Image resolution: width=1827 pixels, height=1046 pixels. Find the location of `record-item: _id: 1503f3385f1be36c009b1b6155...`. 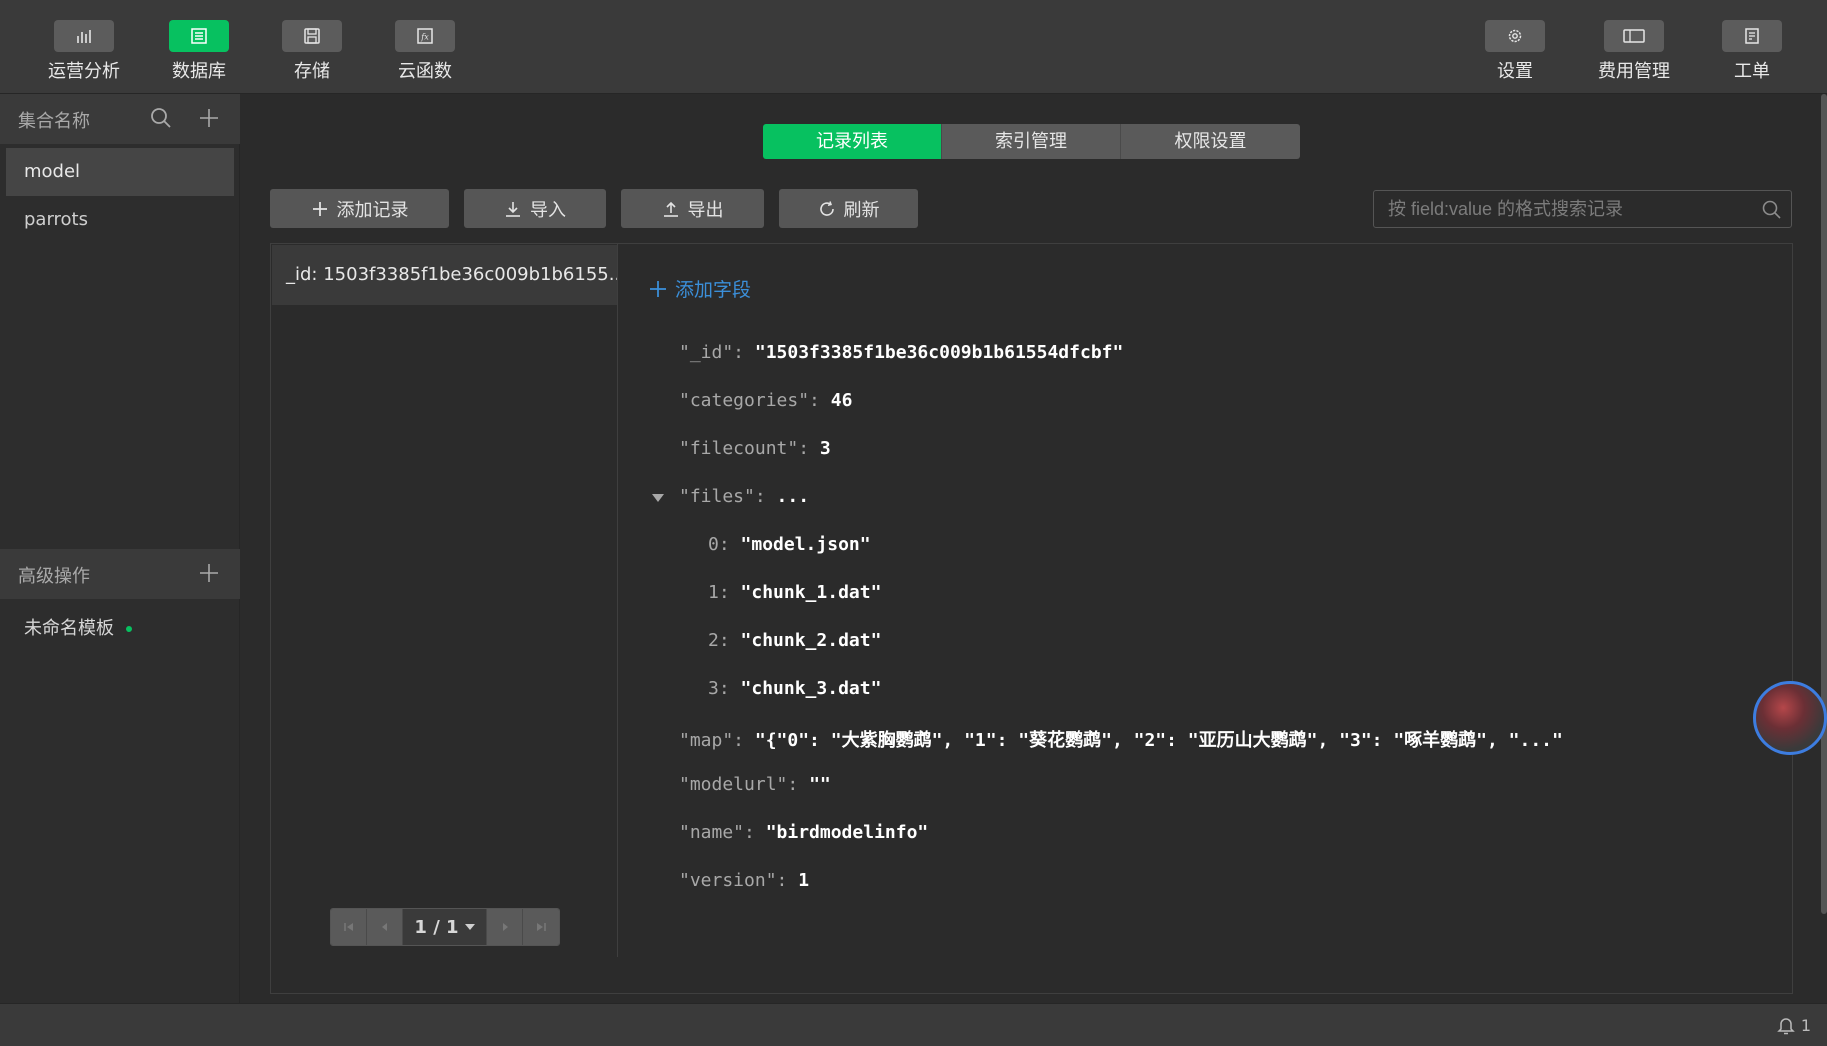

record-item: _id: 1503f3385f1be36c009b1b6155... is located at coordinates (444, 275).